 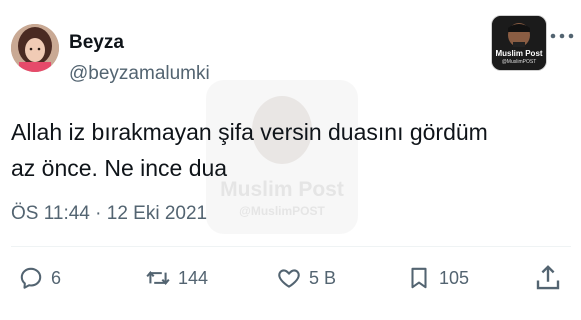 What do you see at coordinates (56, 277) in the screenshot?
I see `reply-count: 6` at bounding box center [56, 277].